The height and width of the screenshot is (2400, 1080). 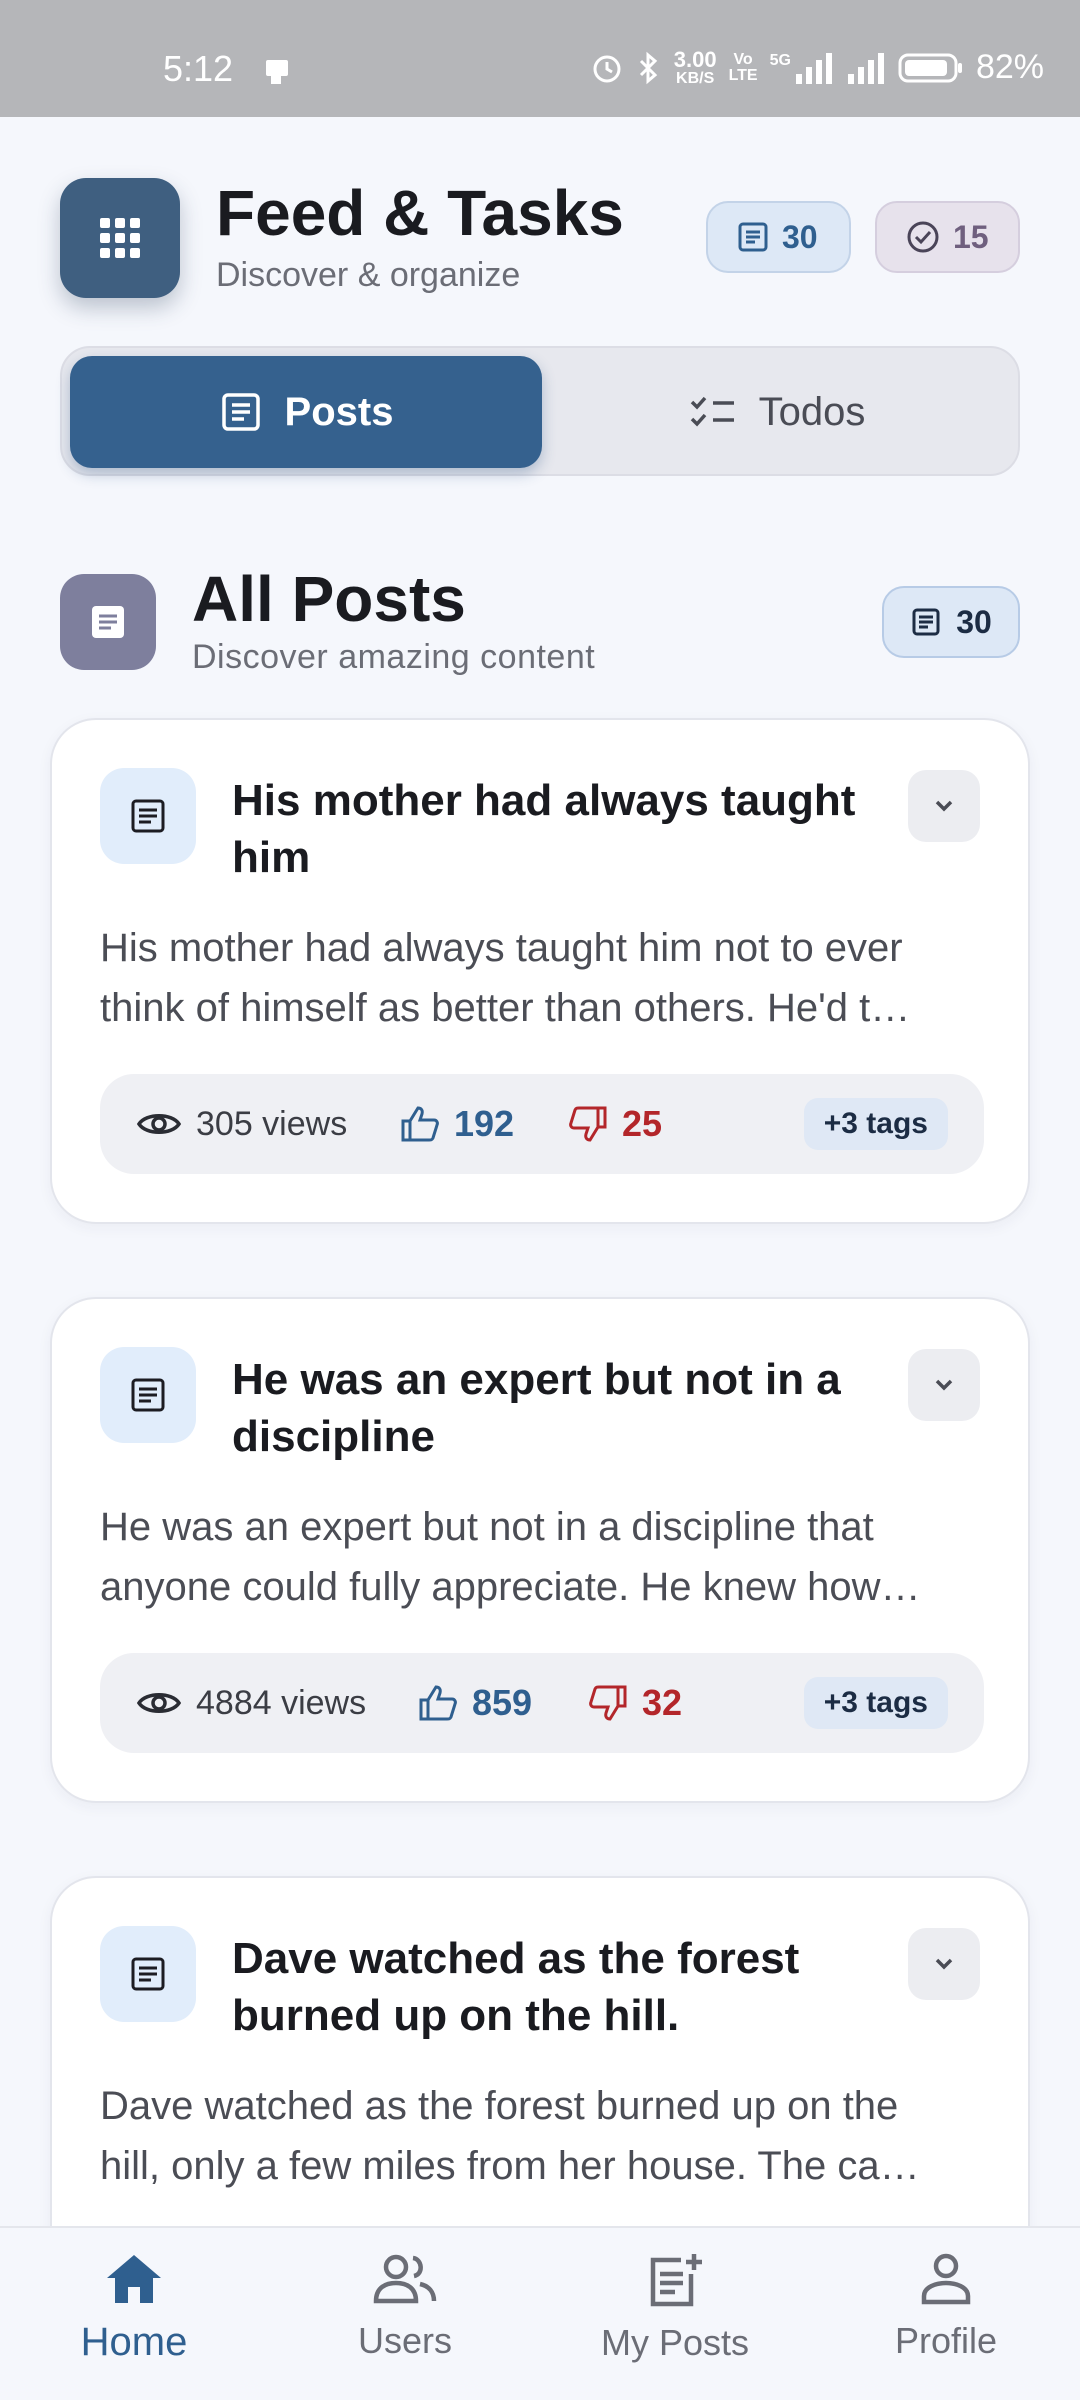 I want to click on alarm-icon, so click(x=607, y=68).